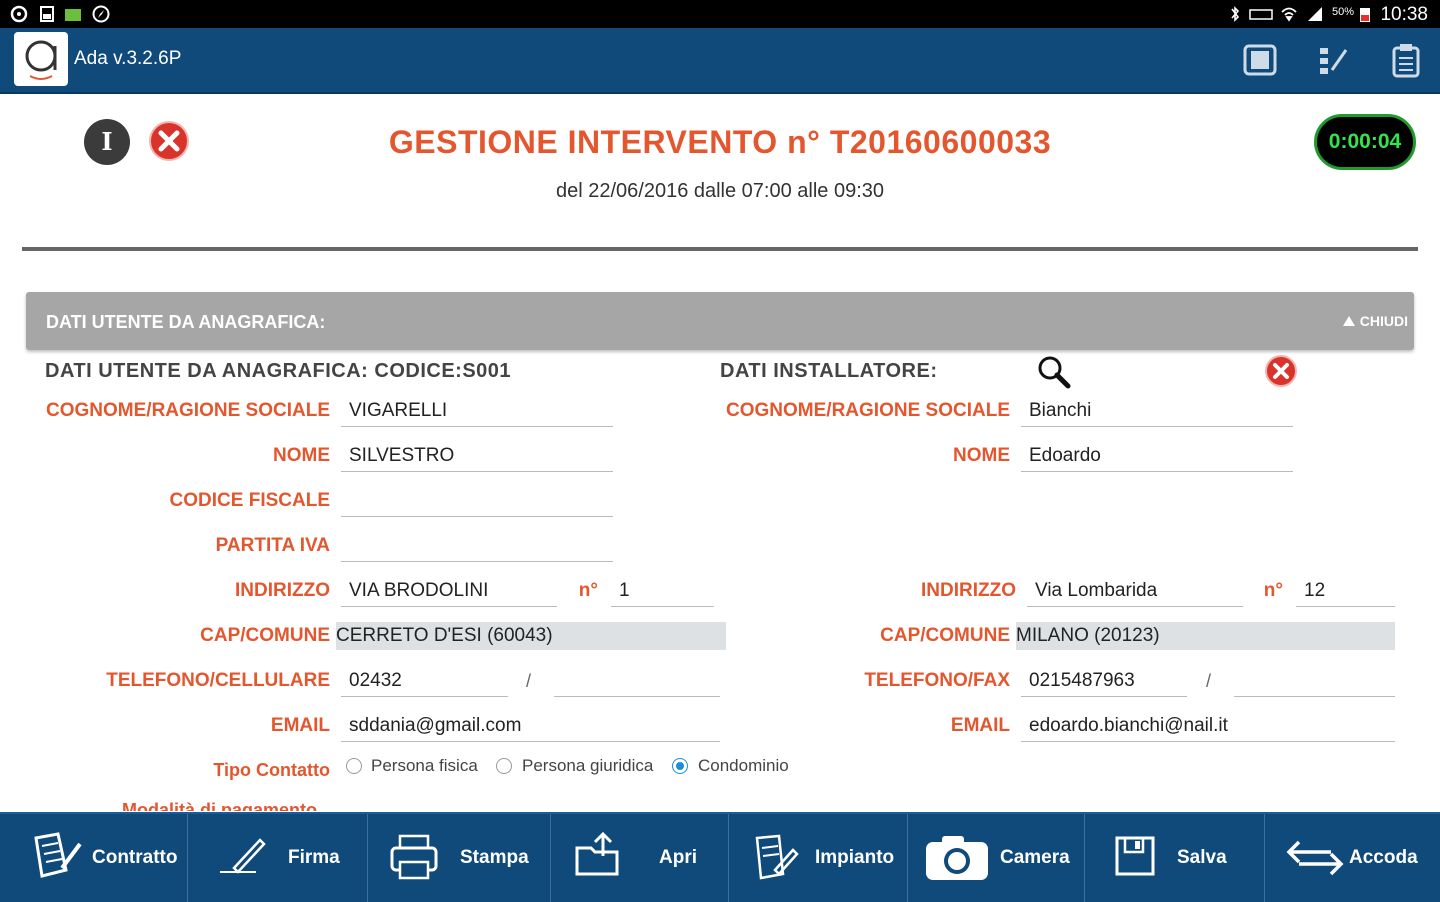  Describe the element at coordinates (1383, 321) in the screenshot. I see `collapse-label: CHIUDI` at that location.